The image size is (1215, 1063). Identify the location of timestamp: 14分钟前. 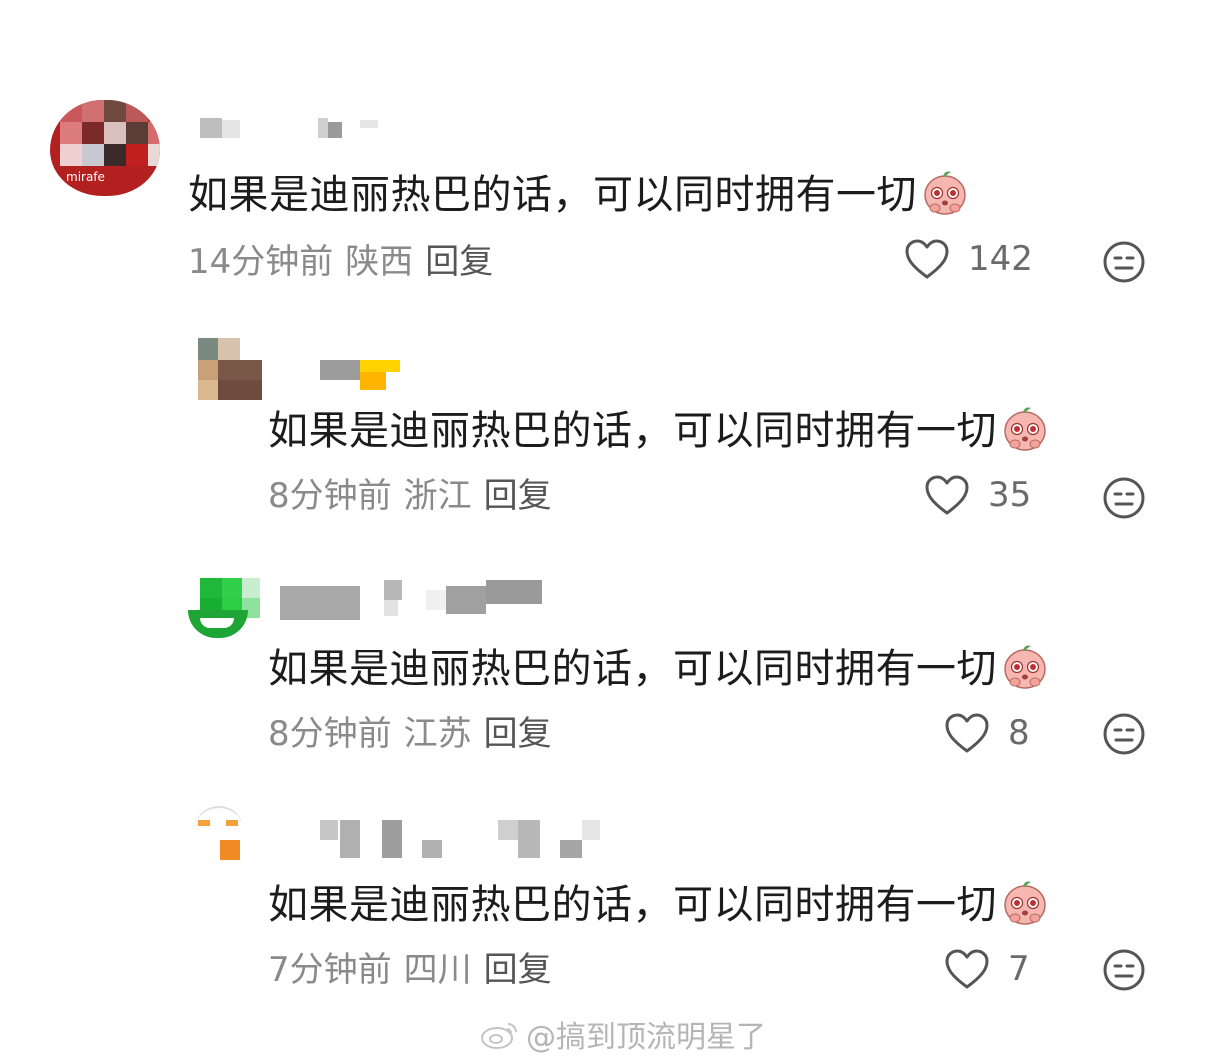
(261, 262).